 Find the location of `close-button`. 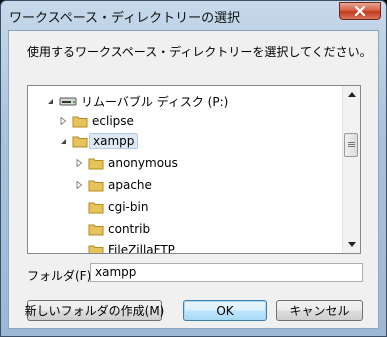

close-button is located at coordinates (360, 11).